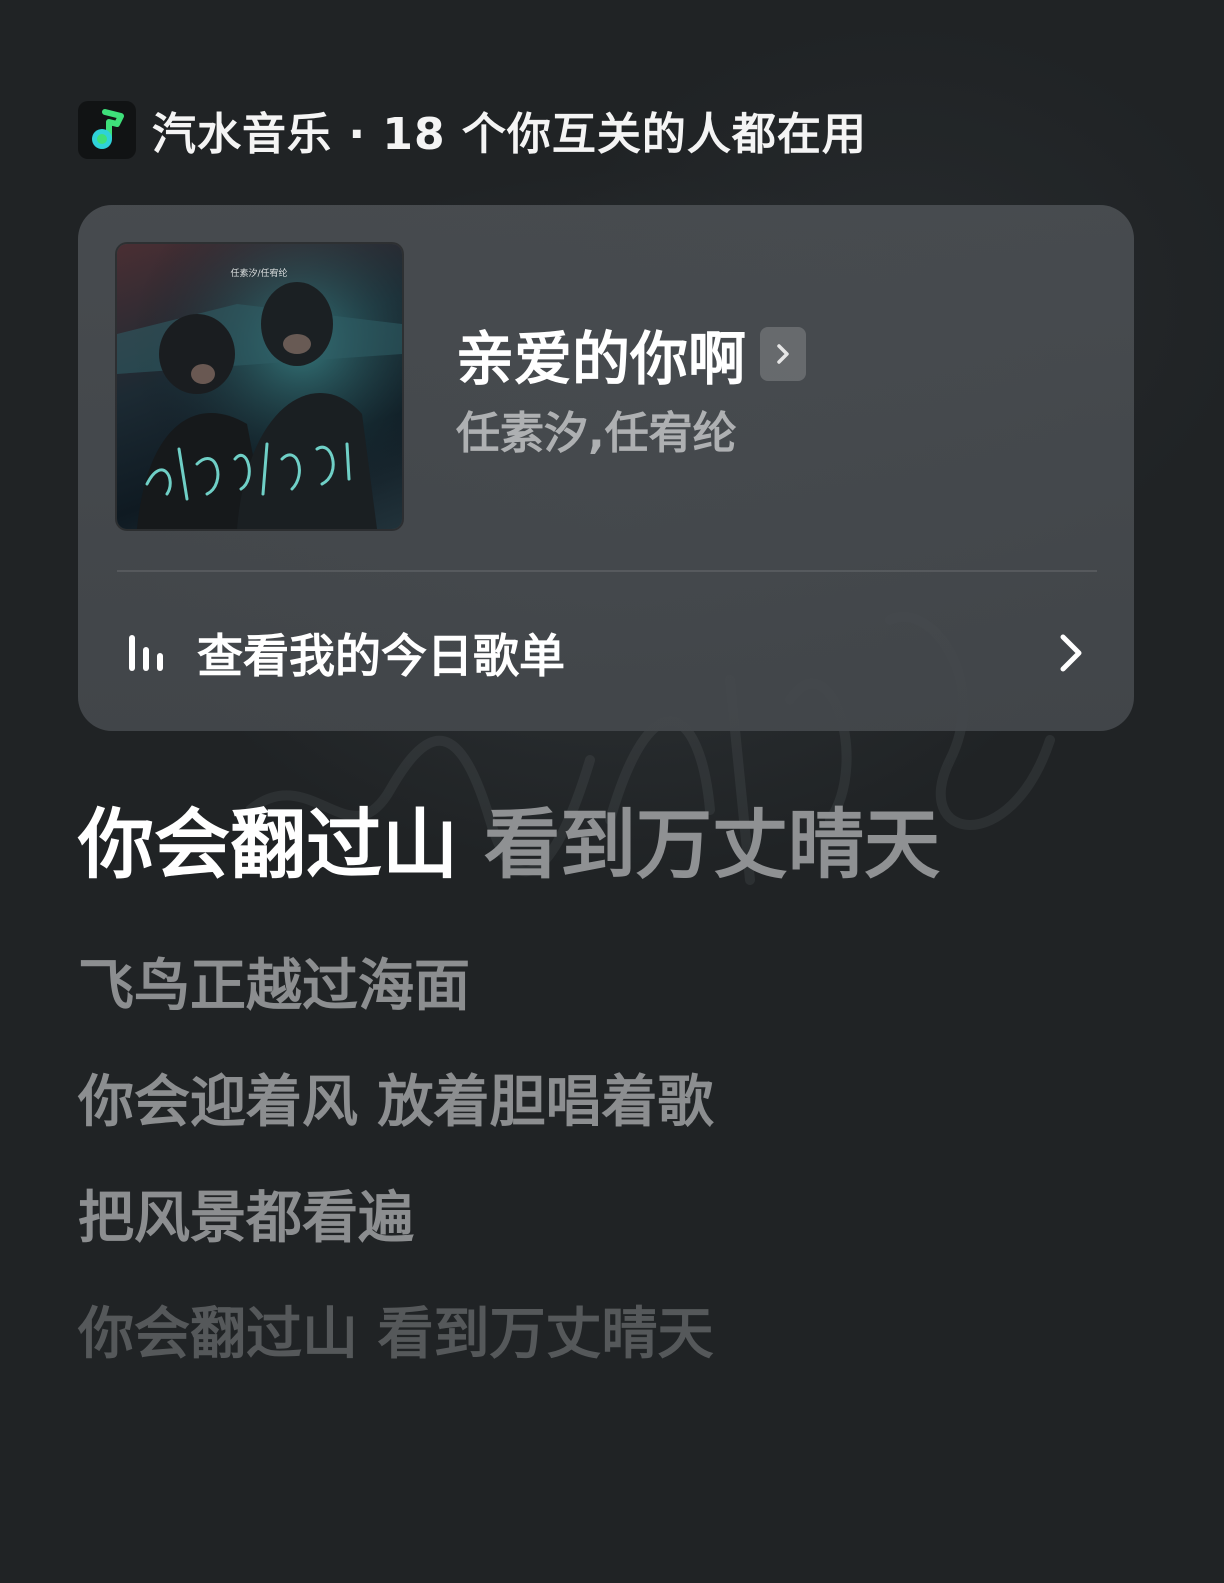 Image resolution: width=1224 pixels, height=1583 pixels. I want to click on lyric-line: 把风景都看遍, so click(618, 1219).